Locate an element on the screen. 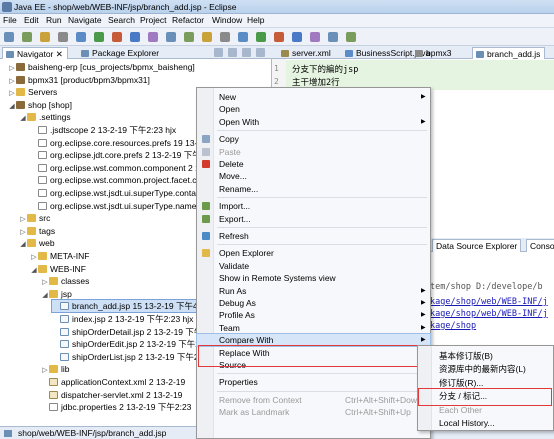  tree-item: org.eclipse.wst.jsdt.ui.superType.name 2 is located at coordinates (117, 206).